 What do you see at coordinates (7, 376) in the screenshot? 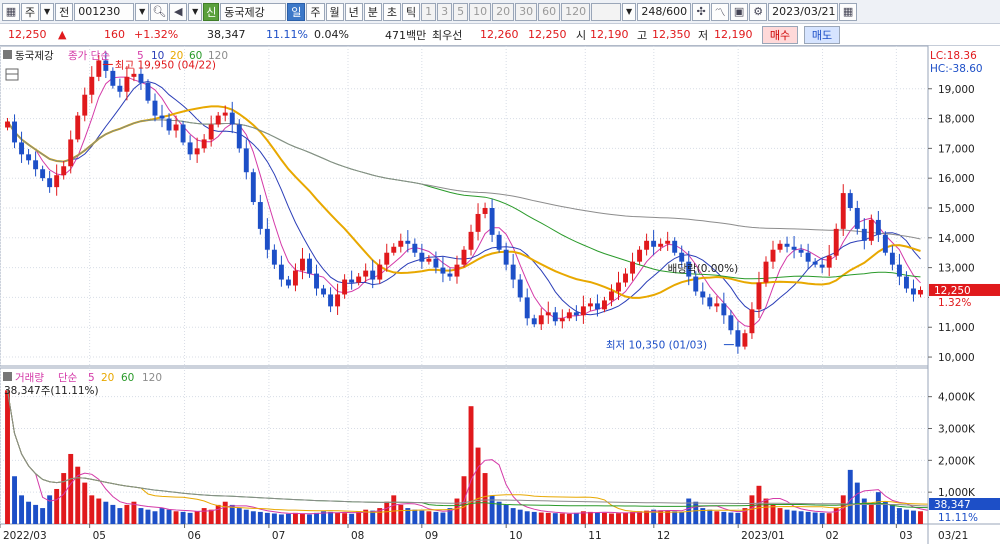
I see `volume-panel-menu-icon` at bounding box center [7, 376].